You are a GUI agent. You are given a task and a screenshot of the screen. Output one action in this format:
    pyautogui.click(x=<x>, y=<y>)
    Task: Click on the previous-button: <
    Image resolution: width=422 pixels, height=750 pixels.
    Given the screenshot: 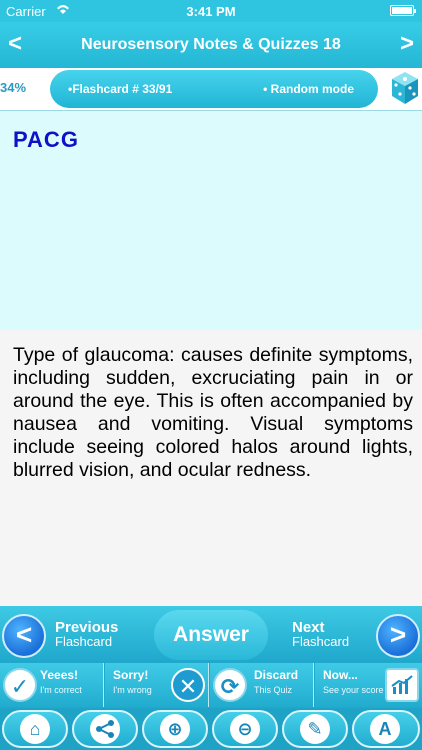 What is the action you would take?
    pyautogui.click(x=24, y=636)
    